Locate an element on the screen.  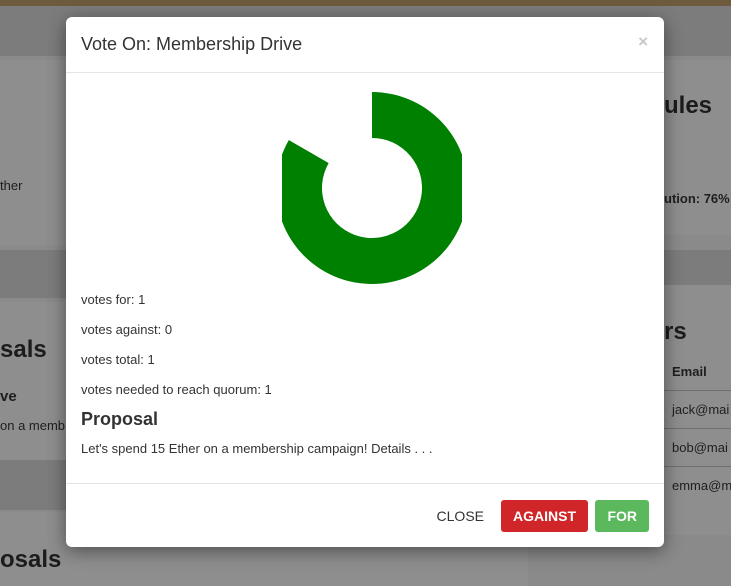
modal-title: Vote On: Membership Drive is located at coordinates (192, 44).